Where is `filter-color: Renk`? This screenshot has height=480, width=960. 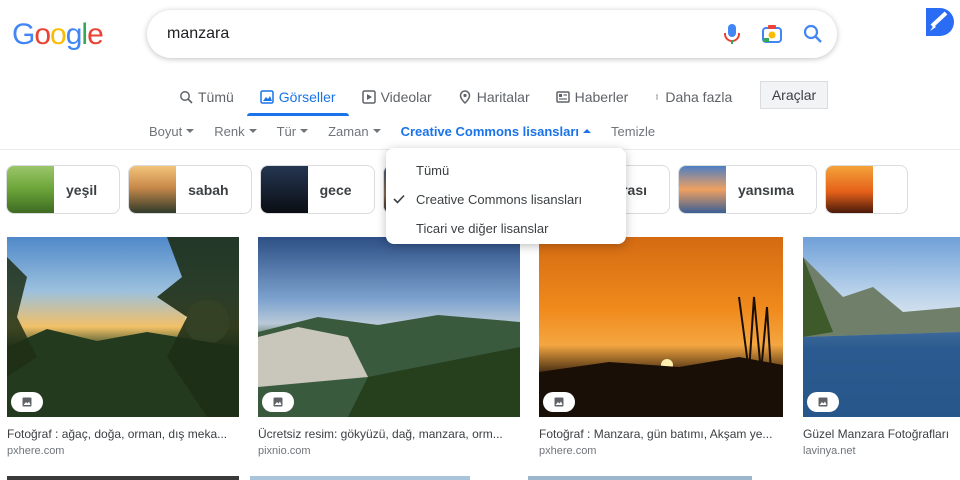
filter-color: Renk is located at coordinates (235, 131).